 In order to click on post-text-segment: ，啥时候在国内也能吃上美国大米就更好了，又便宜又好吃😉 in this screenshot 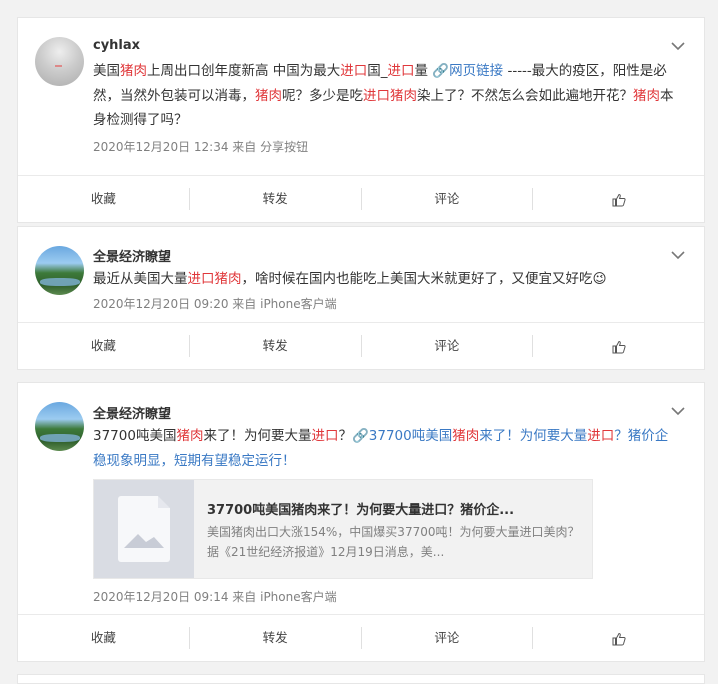, I will do `click(424, 279)`.